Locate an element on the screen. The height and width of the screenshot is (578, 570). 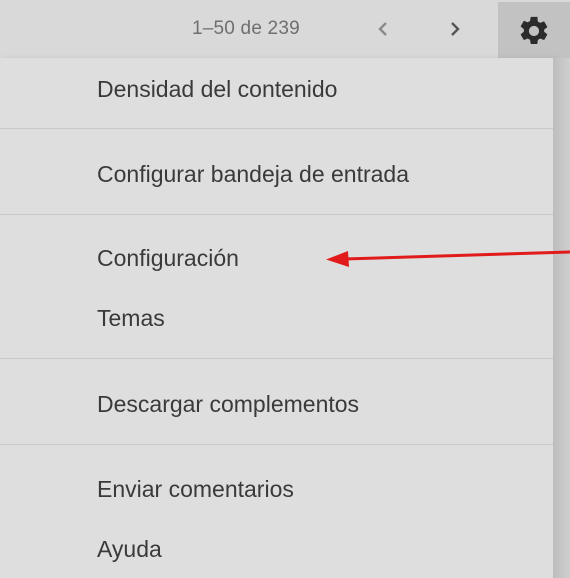
menu-item-themes: Temas is located at coordinates (276, 317).